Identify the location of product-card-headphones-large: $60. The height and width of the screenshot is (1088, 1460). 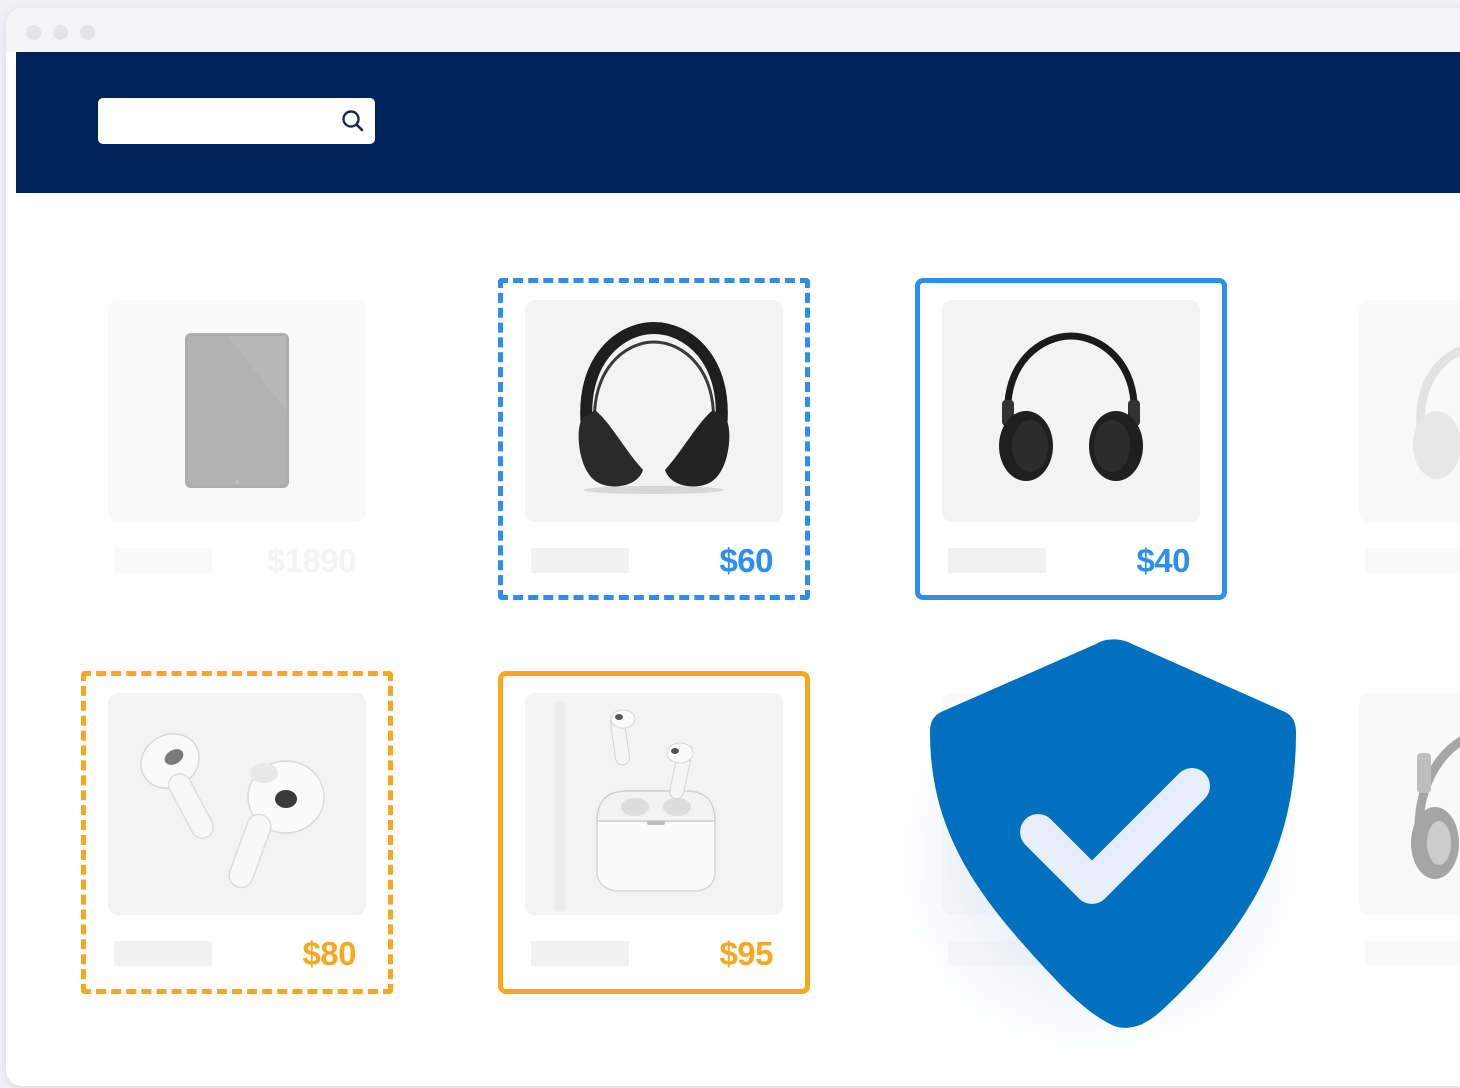
(654, 439).